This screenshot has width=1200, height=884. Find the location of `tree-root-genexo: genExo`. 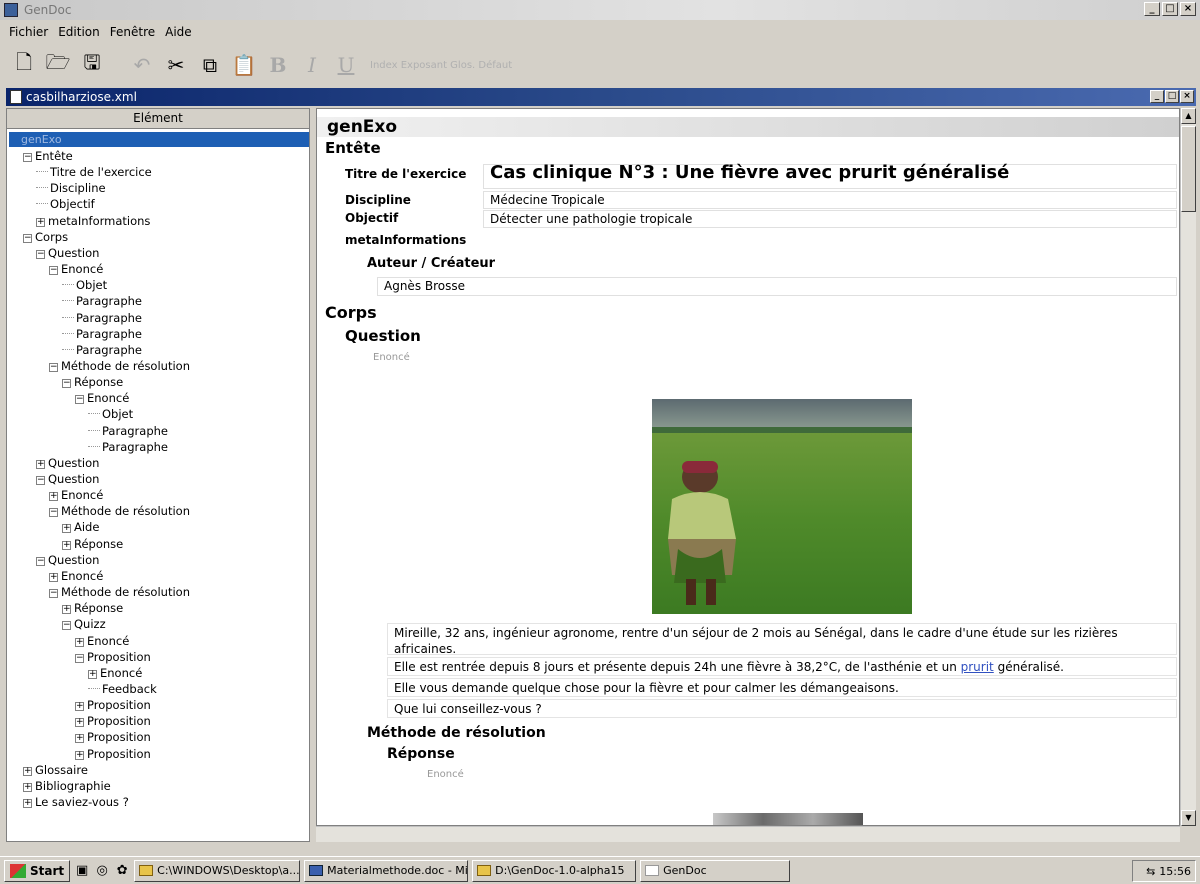

tree-root-genexo: genExo is located at coordinates (41, 139).